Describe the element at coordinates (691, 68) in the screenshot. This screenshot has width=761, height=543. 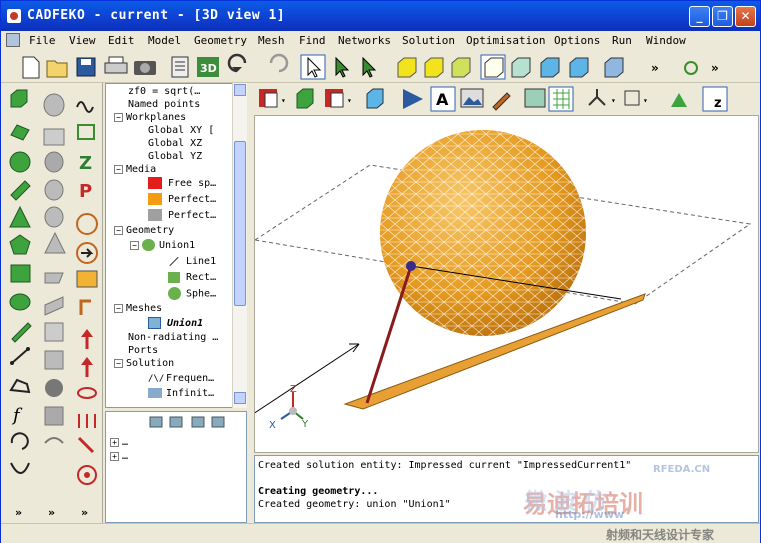
I see `antenna-icon` at that location.